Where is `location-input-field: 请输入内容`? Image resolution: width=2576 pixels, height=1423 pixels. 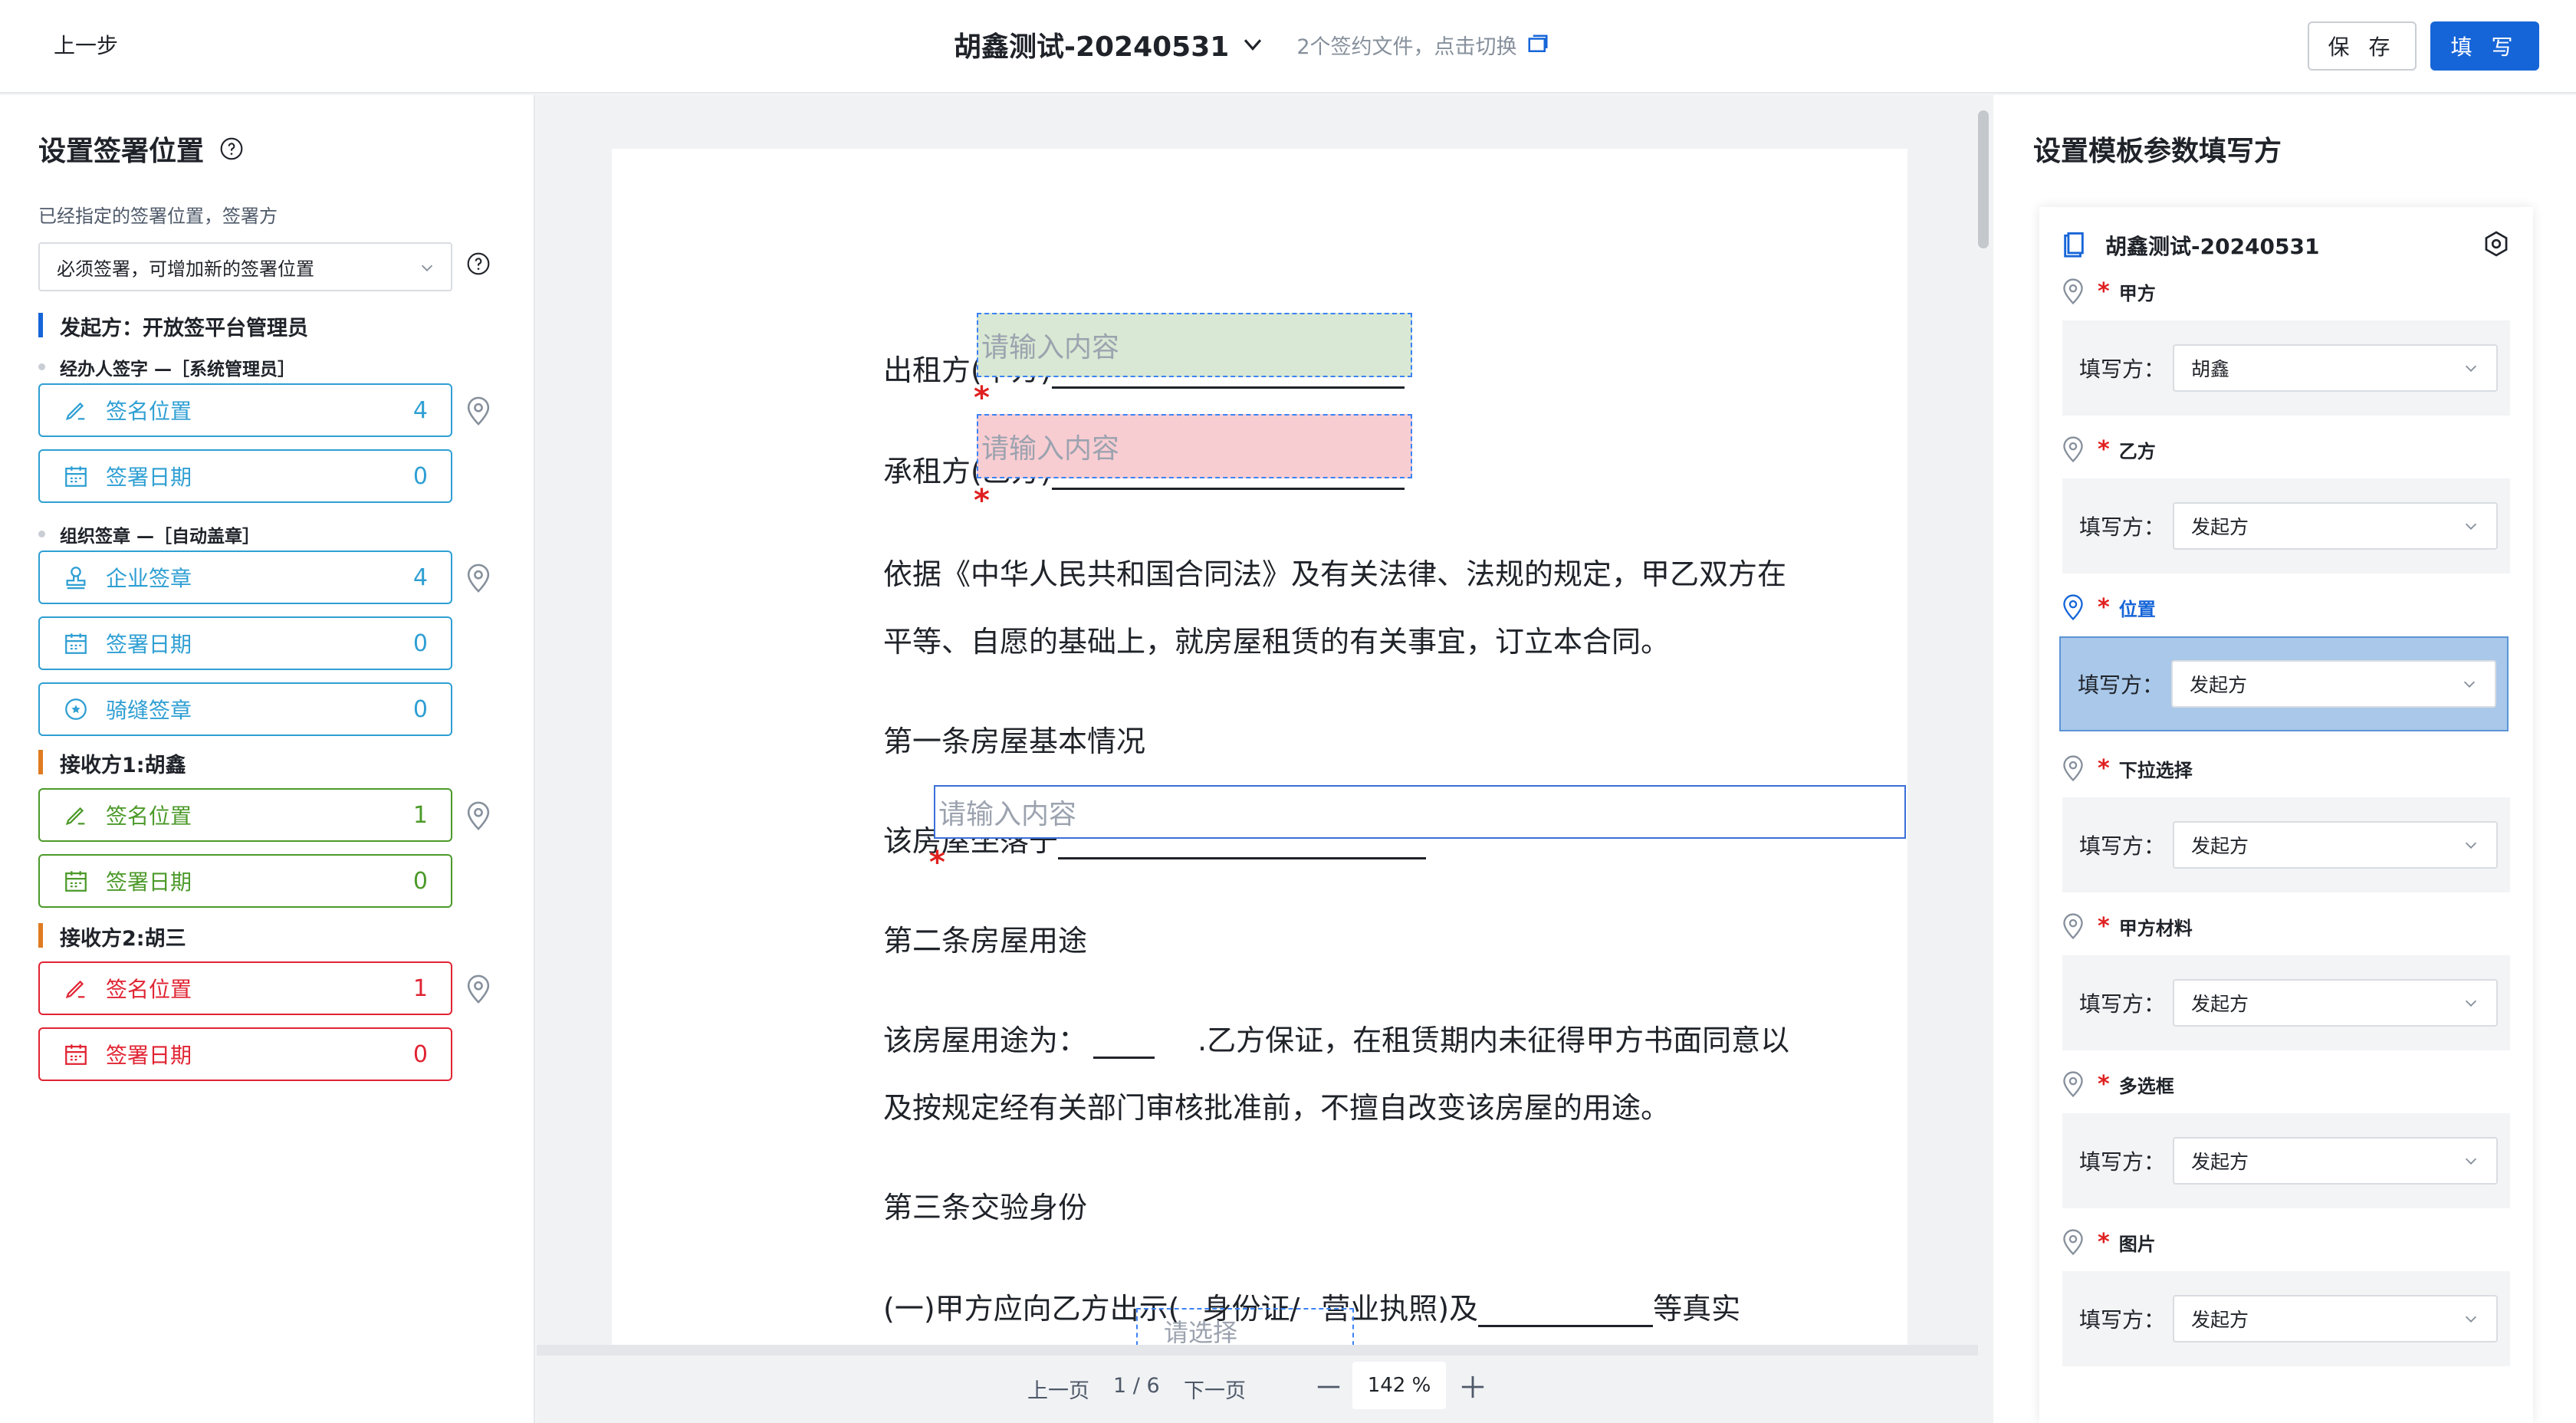
location-input-field: 请输入内容 is located at coordinates (1420, 812).